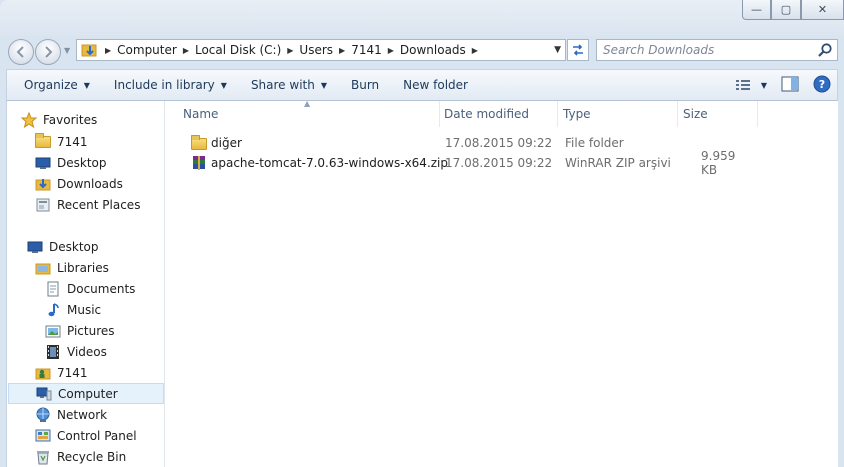 This screenshot has height=467, width=844. Describe the element at coordinates (53, 351) in the screenshot. I see `videos-icon` at that location.